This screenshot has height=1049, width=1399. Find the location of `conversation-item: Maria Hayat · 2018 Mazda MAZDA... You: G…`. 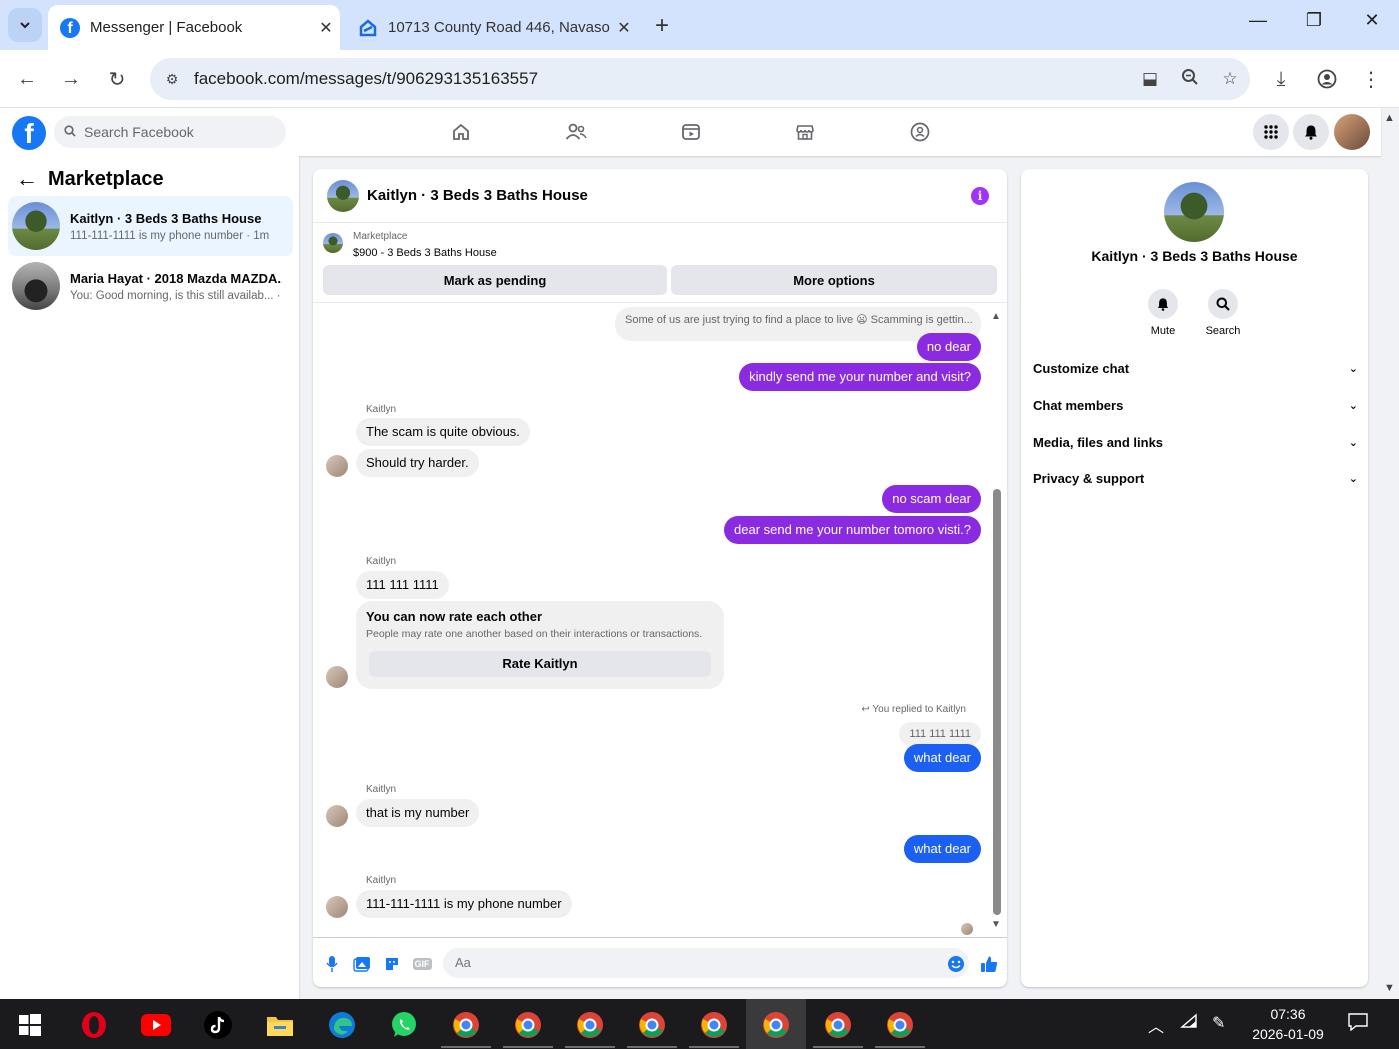

conversation-item: Maria Hayat · 2018 Mazda MAZDA... You: G… is located at coordinates (150, 286).